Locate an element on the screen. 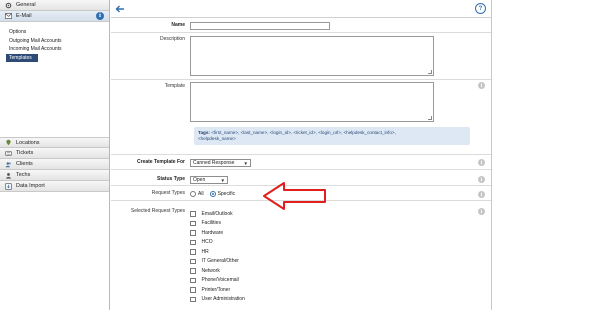  request-type-option: User Administration is located at coordinates (217, 300).